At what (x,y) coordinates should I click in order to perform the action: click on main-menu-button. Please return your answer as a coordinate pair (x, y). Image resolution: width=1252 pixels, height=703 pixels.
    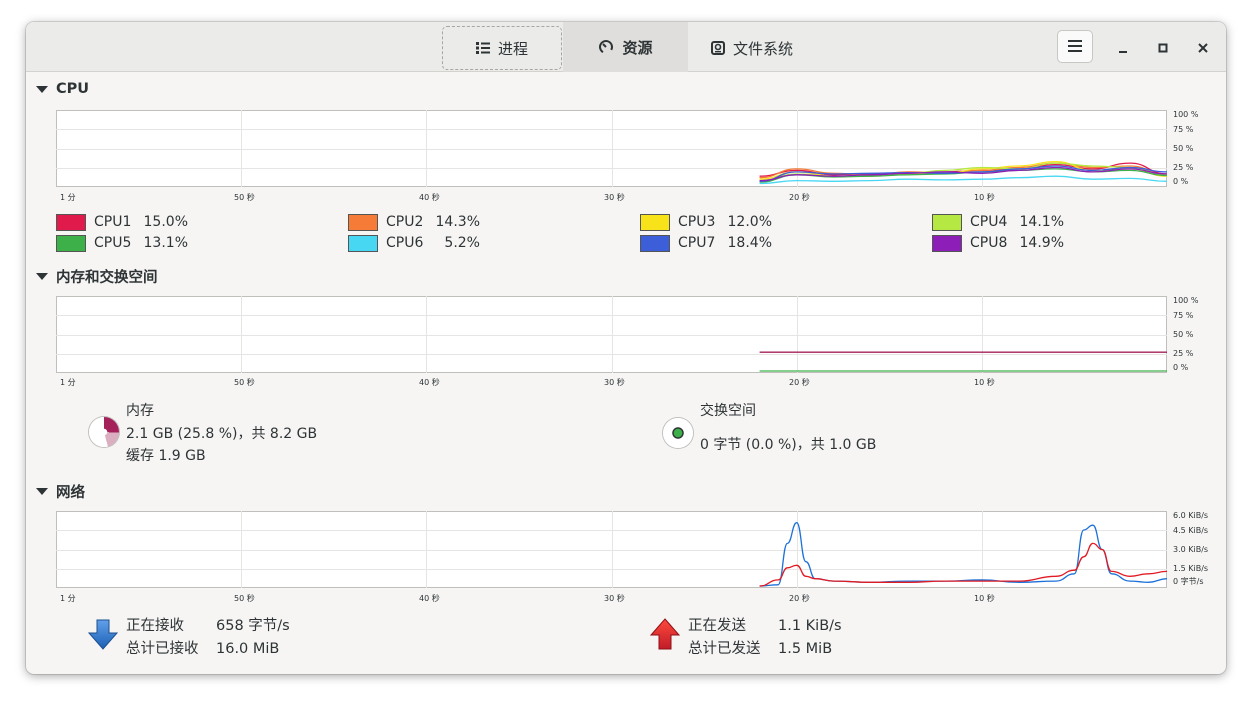
    Looking at the image, I should click on (1075, 46).